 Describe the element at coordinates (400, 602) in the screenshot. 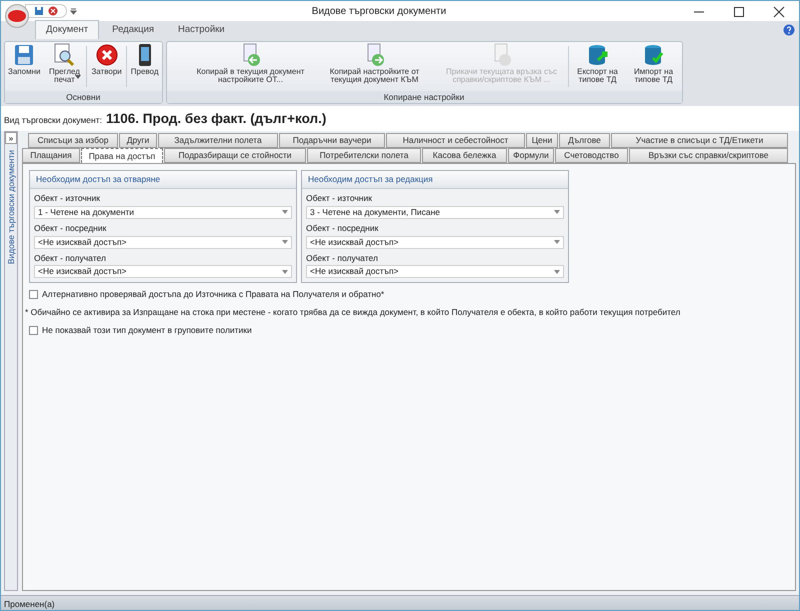

I see `status-text: Променен(а)` at that location.